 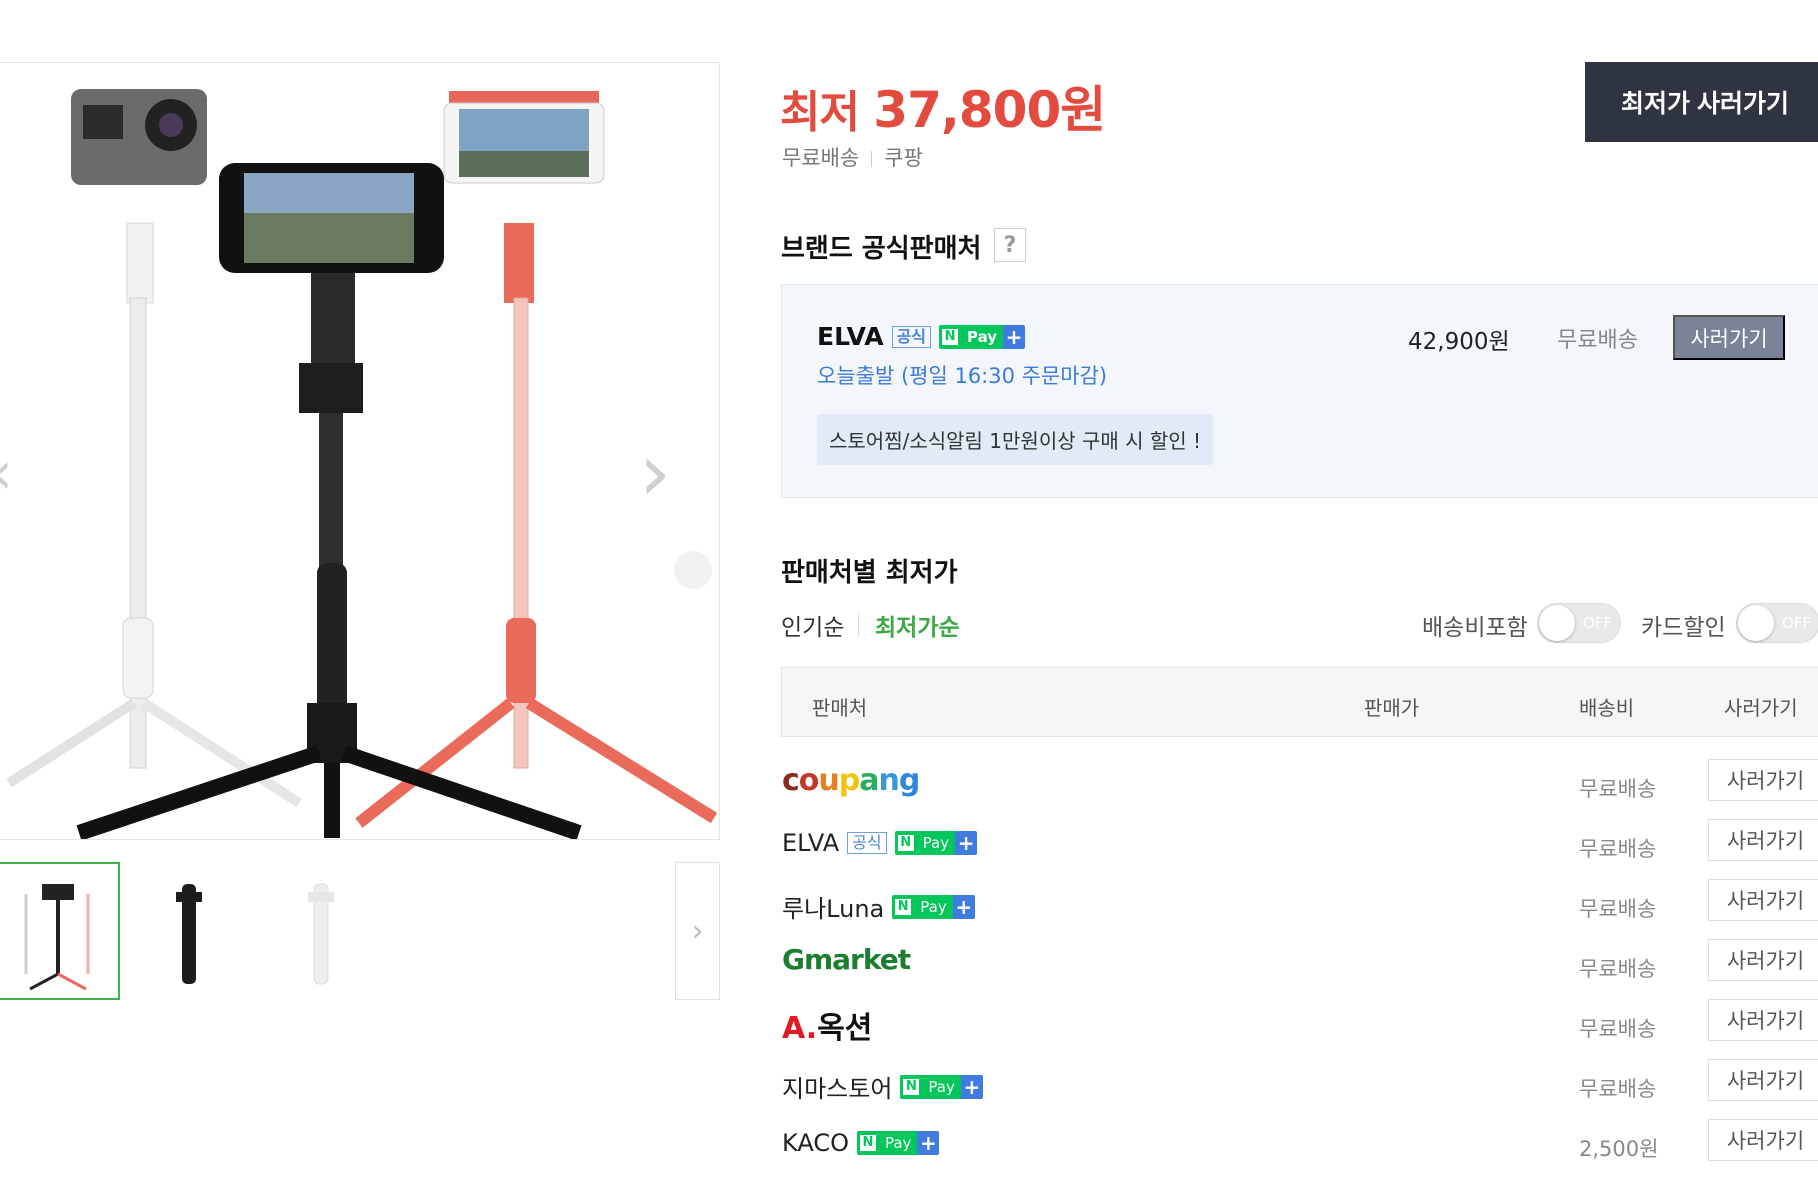 What do you see at coordinates (812, 625) in the screenshot?
I see `sort-popular-tab: 인기순` at bounding box center [812, 625].